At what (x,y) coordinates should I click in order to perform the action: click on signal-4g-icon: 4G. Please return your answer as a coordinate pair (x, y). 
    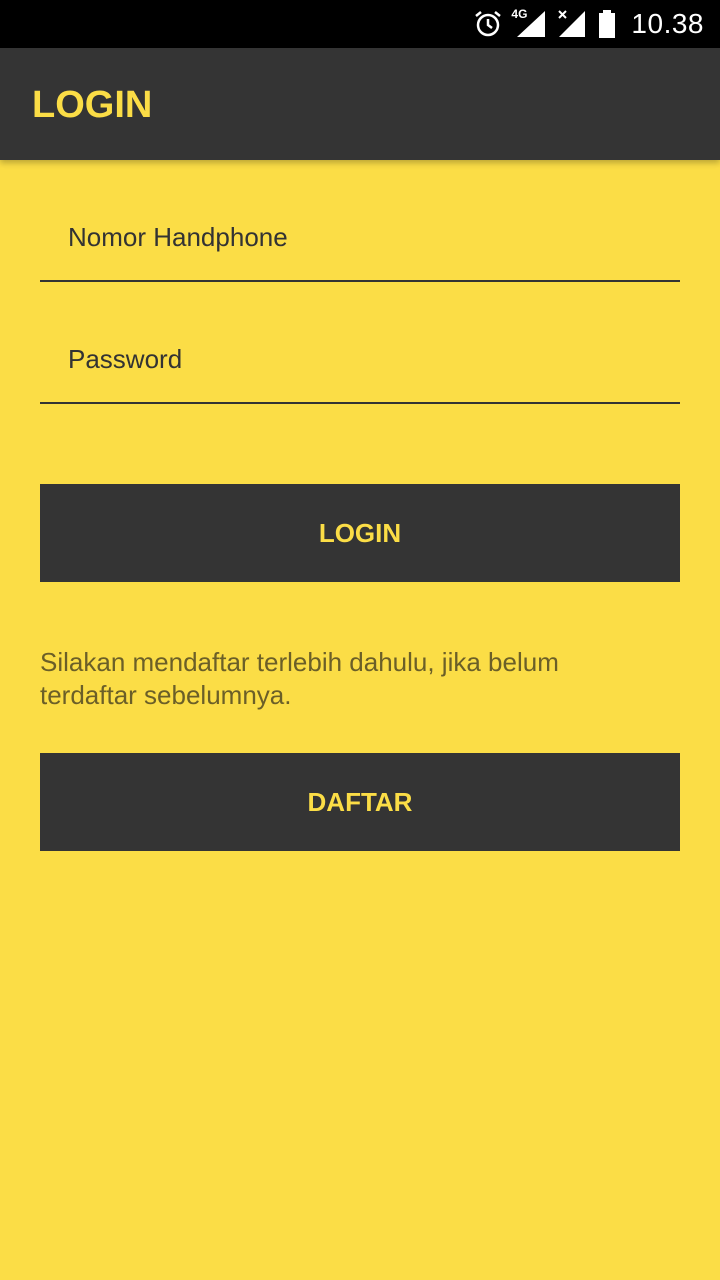
    Looking at the image, I should click on (529, 23).